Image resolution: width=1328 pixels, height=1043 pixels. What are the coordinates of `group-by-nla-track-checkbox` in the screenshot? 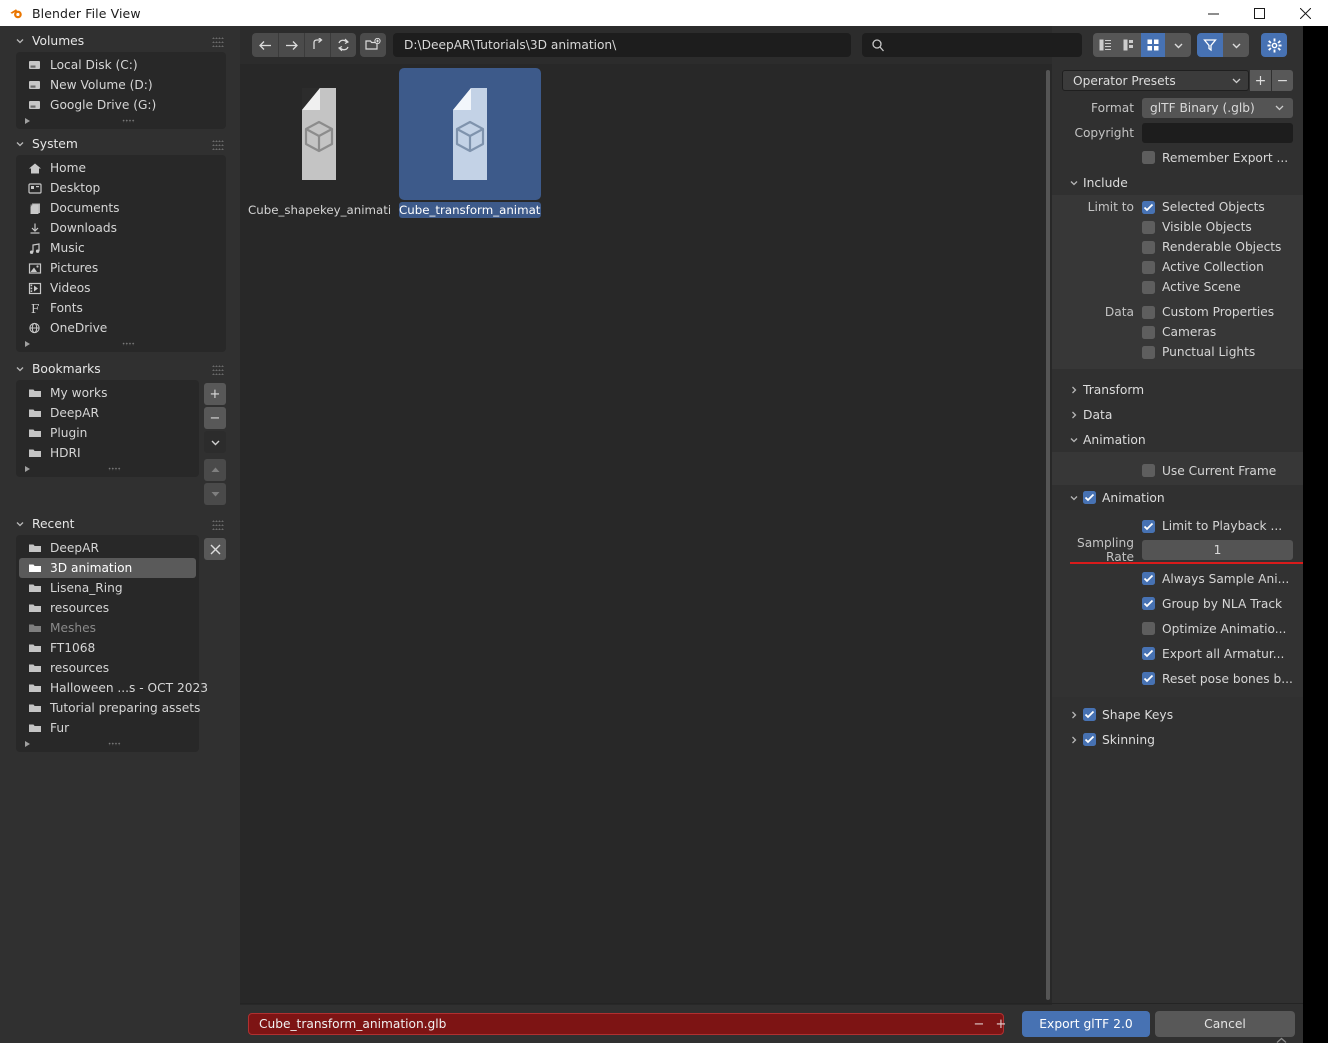 It's located at (1148, 603).